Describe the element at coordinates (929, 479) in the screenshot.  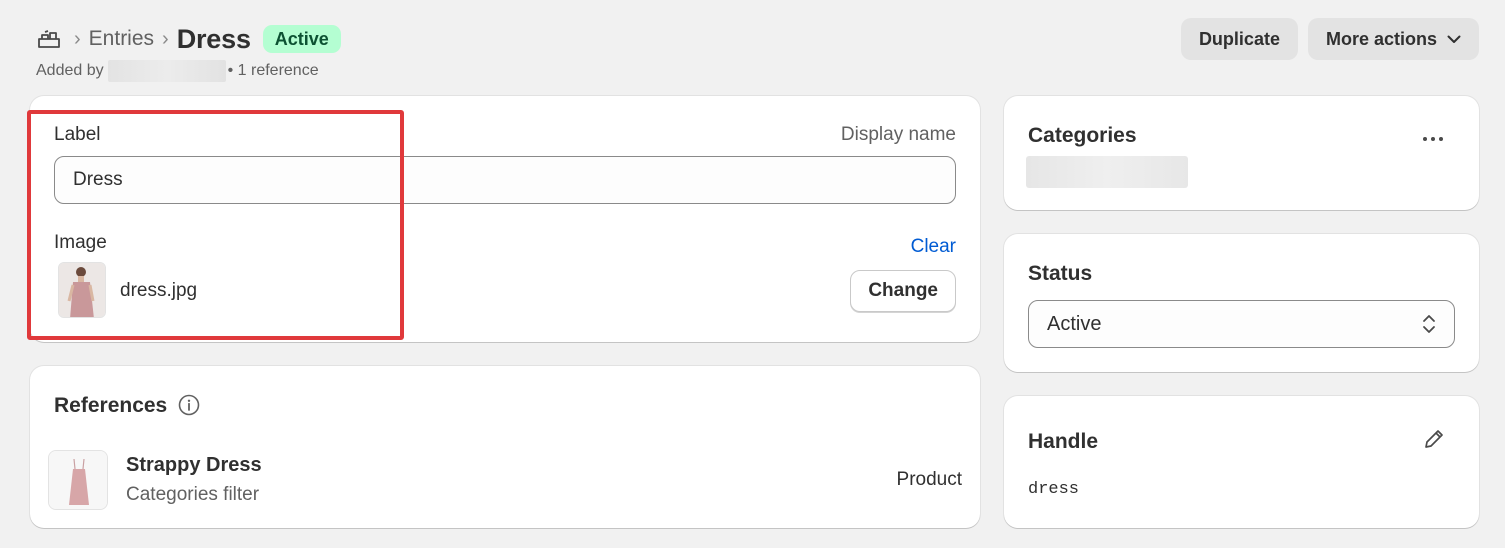
I see `reference-type: Product` at that location.